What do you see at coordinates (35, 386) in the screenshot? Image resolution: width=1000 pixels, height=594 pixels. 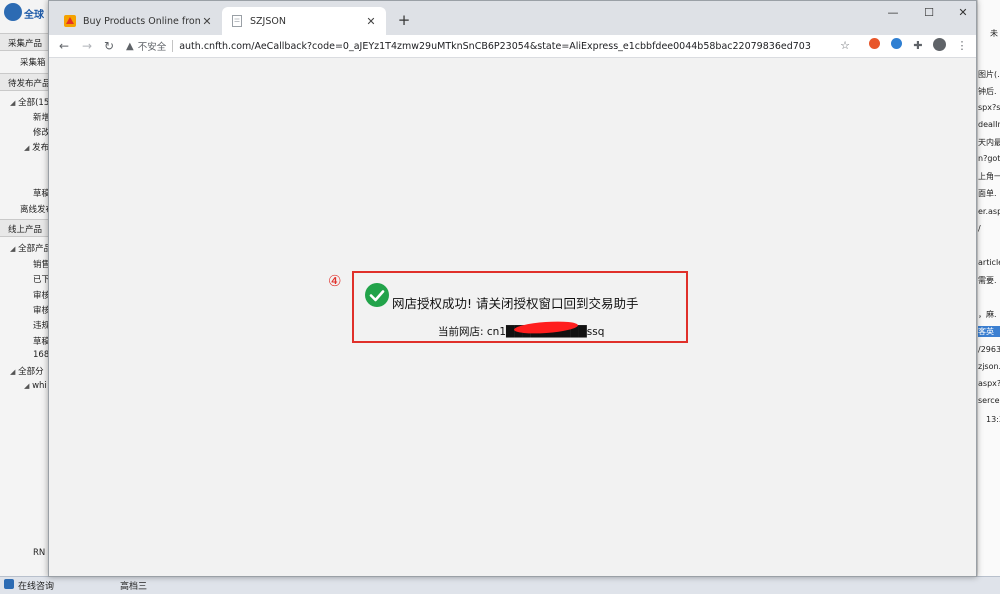 I see `tree-item-wh: ◢ whi` at bounding box center [35, 386].